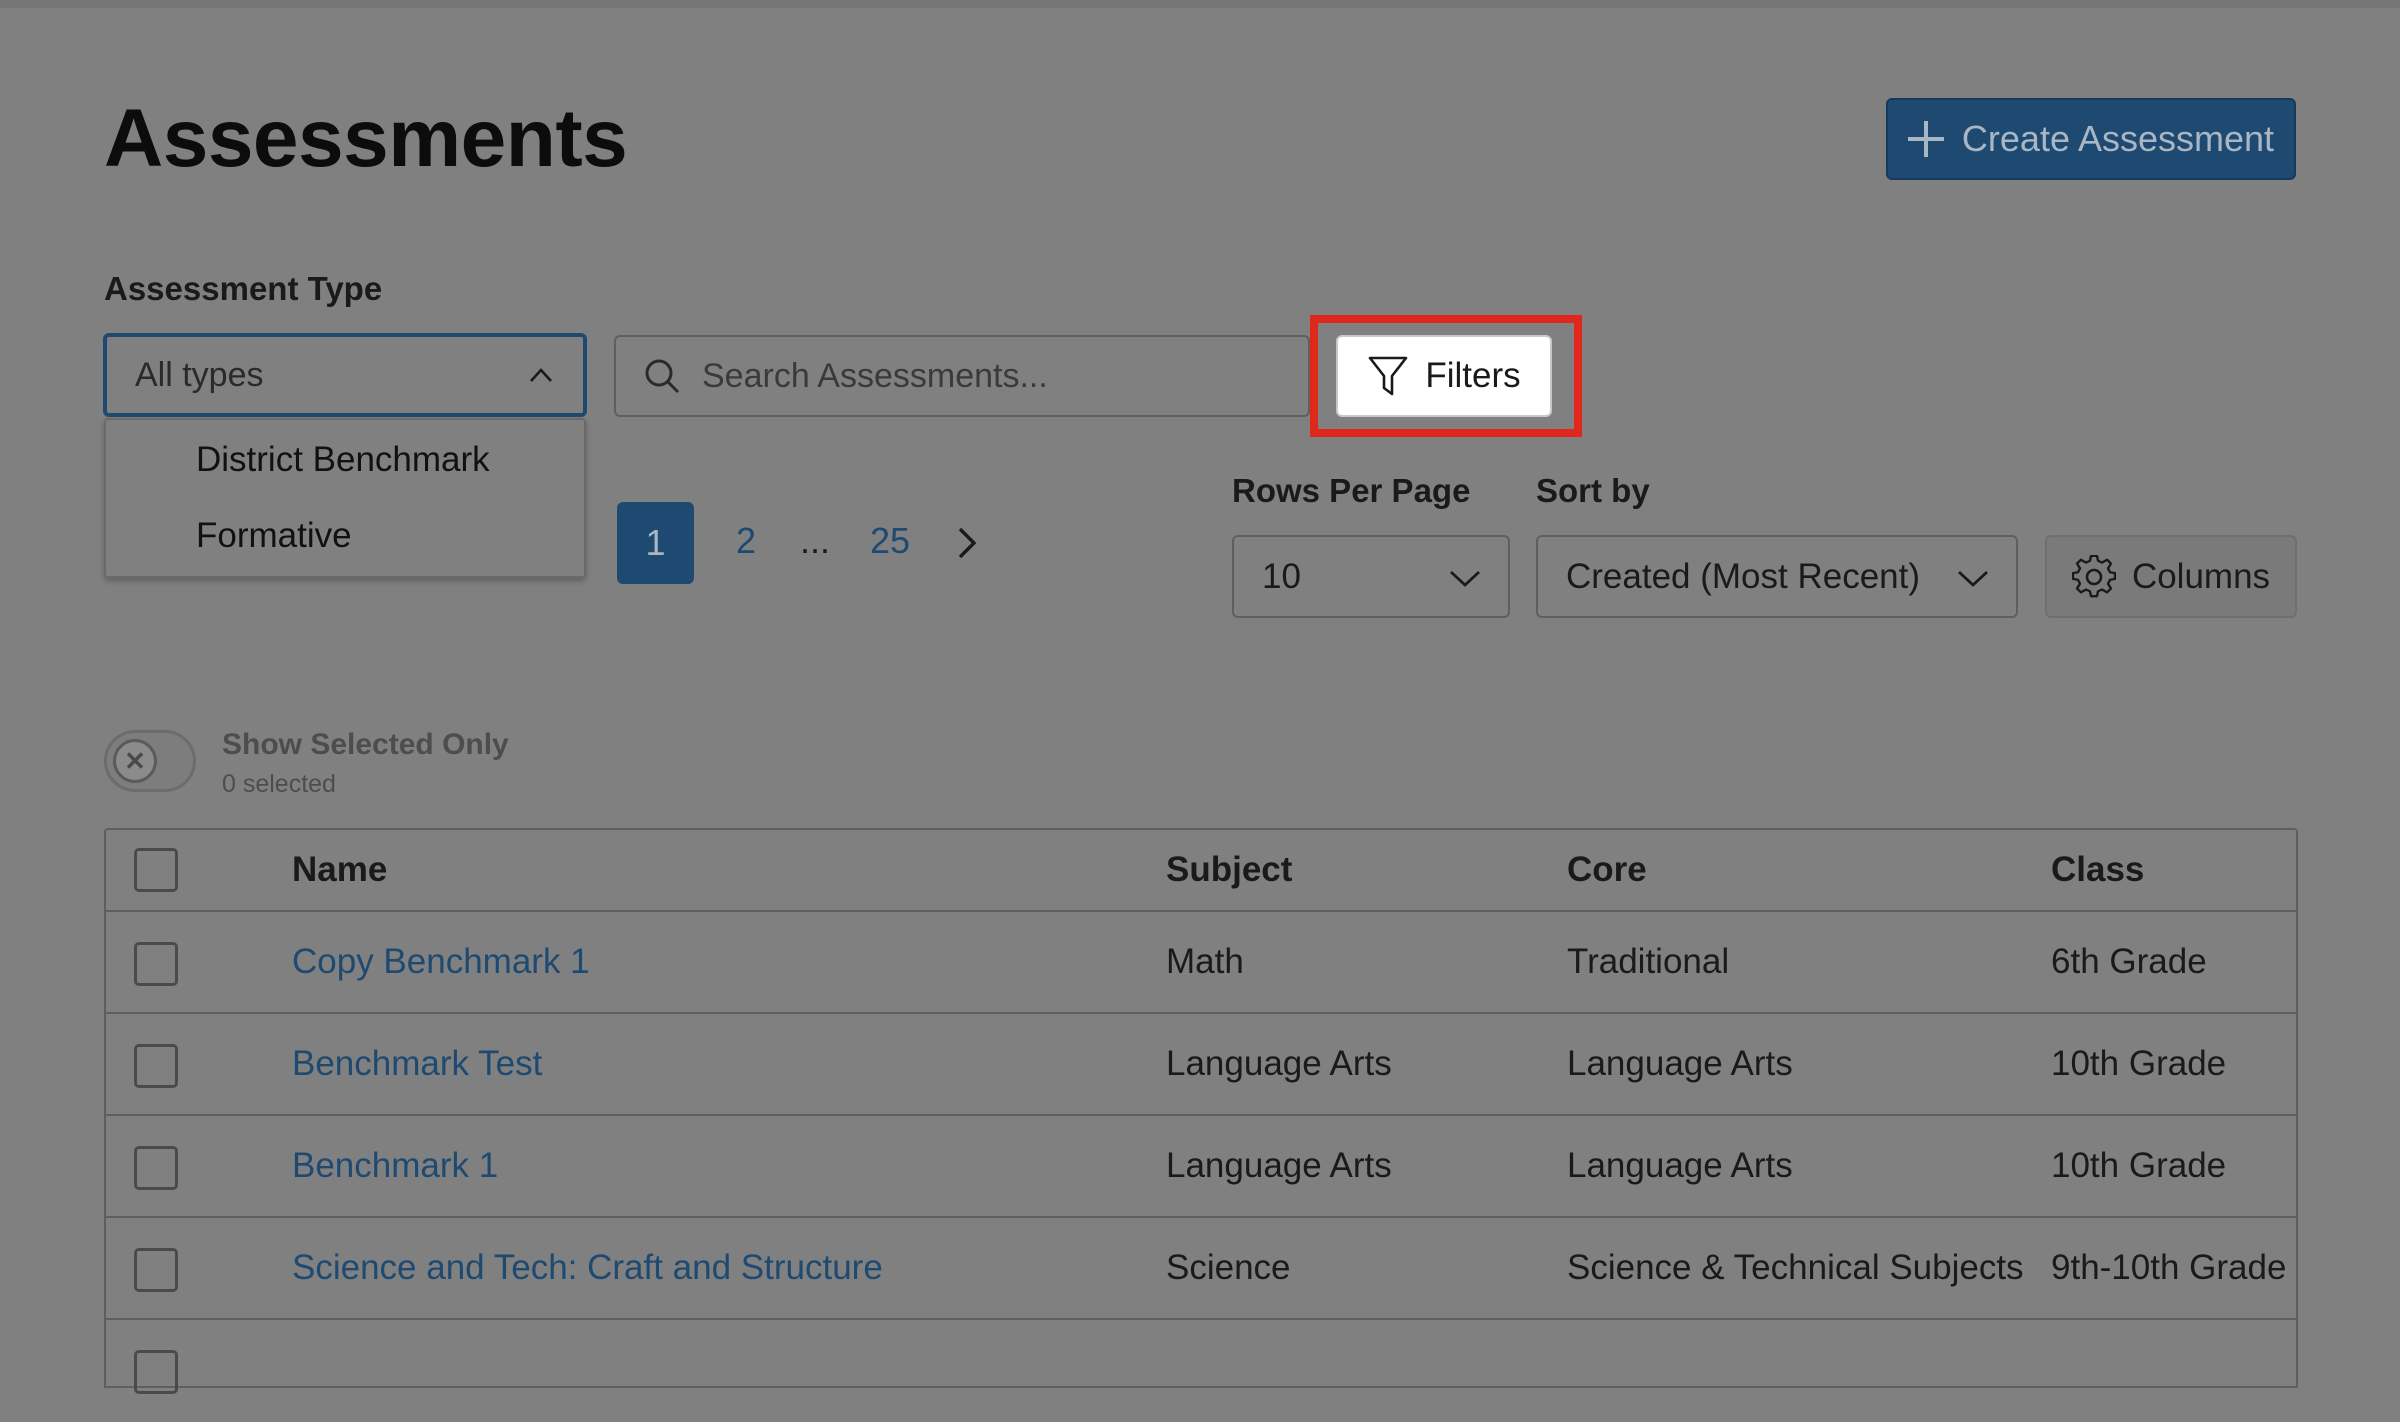 The height and width of the screenshot is (1422, 2400). What do you see at coordinates (890, 541) in the screenshot?
I see `page-button-last: 25` at bounding box center [890, 541].